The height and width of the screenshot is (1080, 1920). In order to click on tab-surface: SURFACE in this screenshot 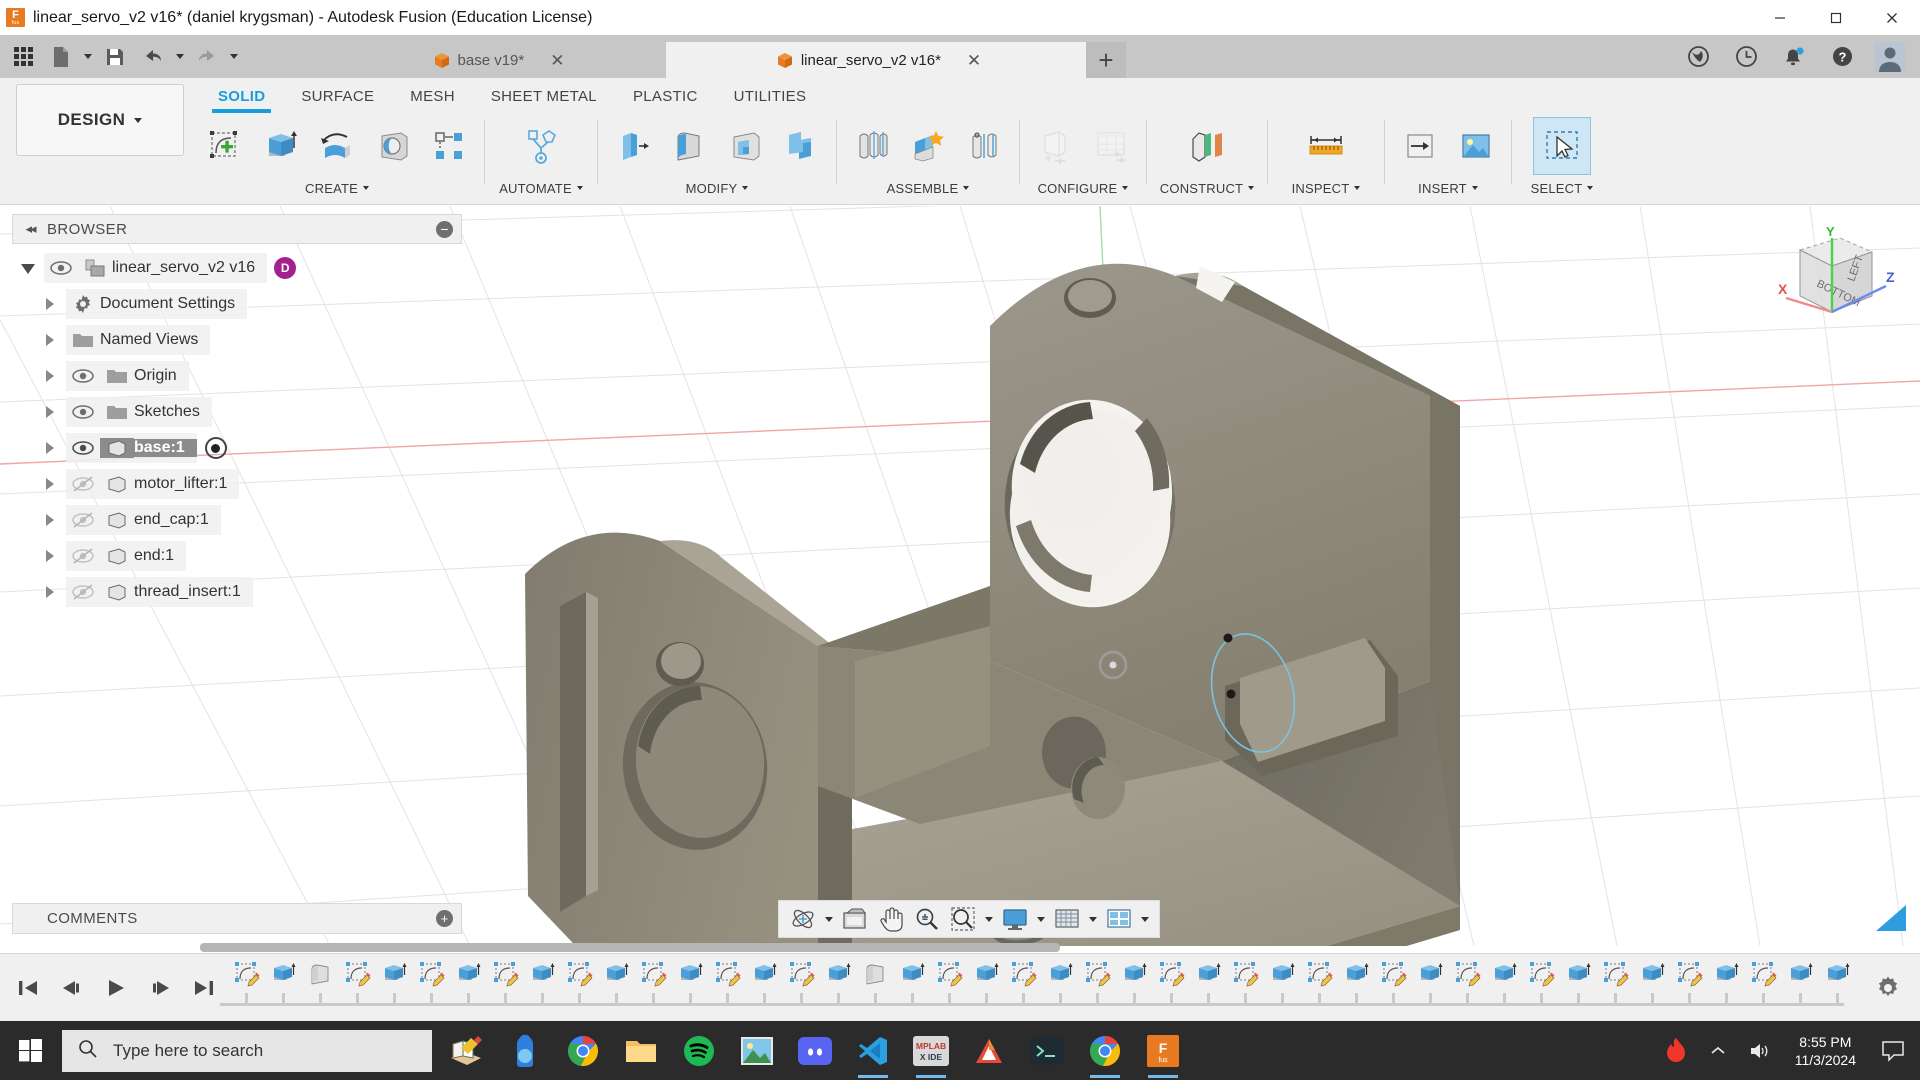, I will do `click(337, 96)`.